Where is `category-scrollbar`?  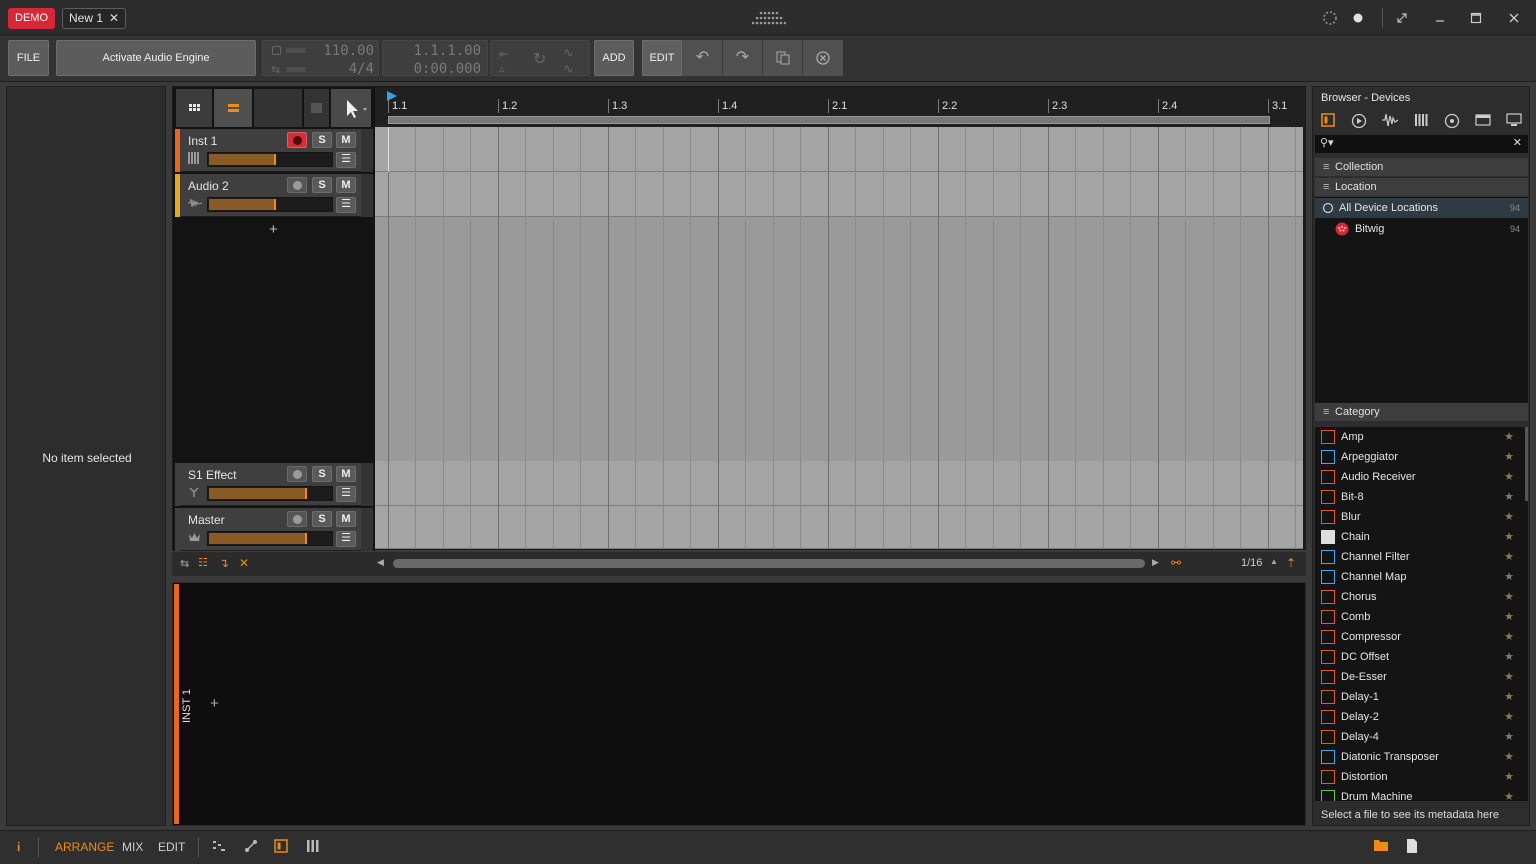
category-scrollbar is located at coordinates (1526, 464).